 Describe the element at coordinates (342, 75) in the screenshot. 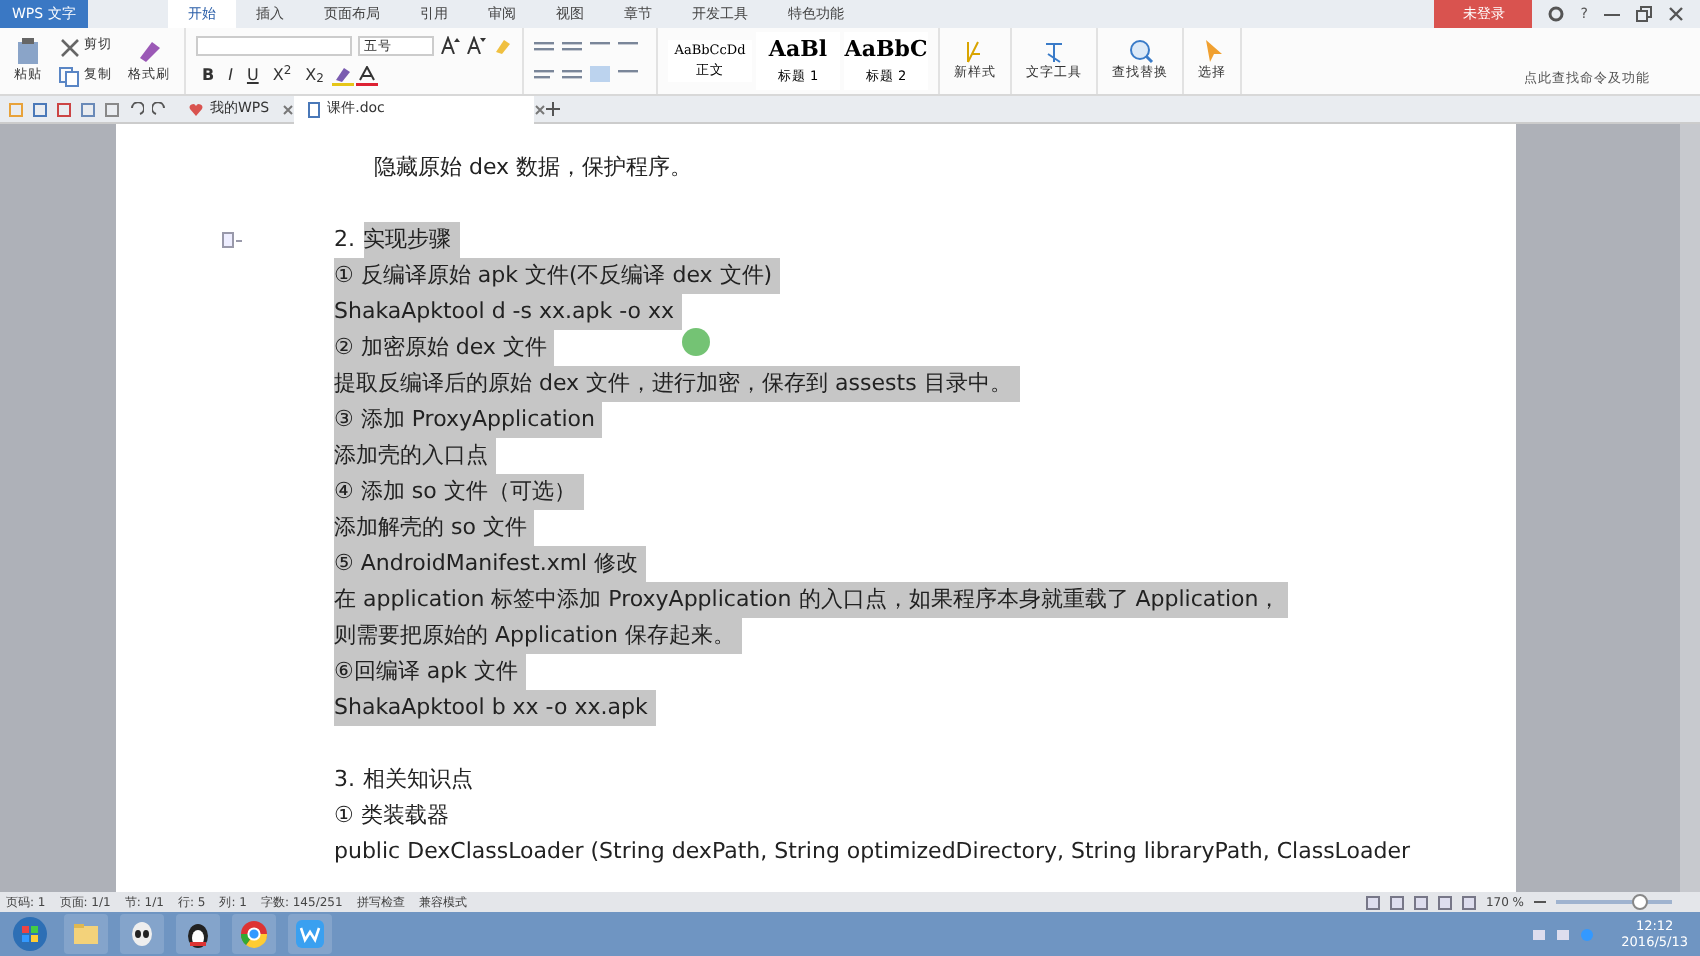

I see `highlight-icon` at that location.